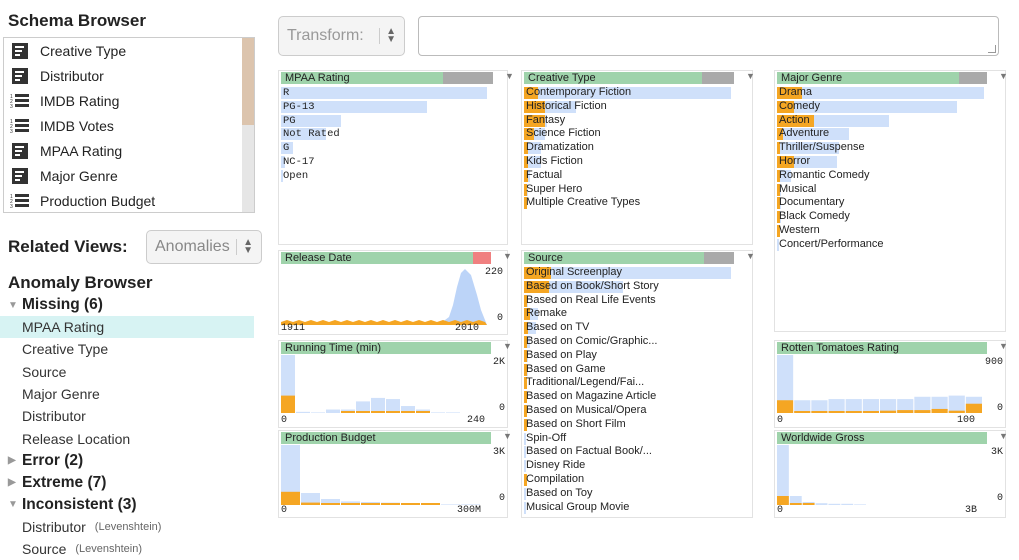 Image resolution: width=1019 pixels, height=560 pixels. I want to click on anomaly-item: MPAA Rating, so click(127, 327).